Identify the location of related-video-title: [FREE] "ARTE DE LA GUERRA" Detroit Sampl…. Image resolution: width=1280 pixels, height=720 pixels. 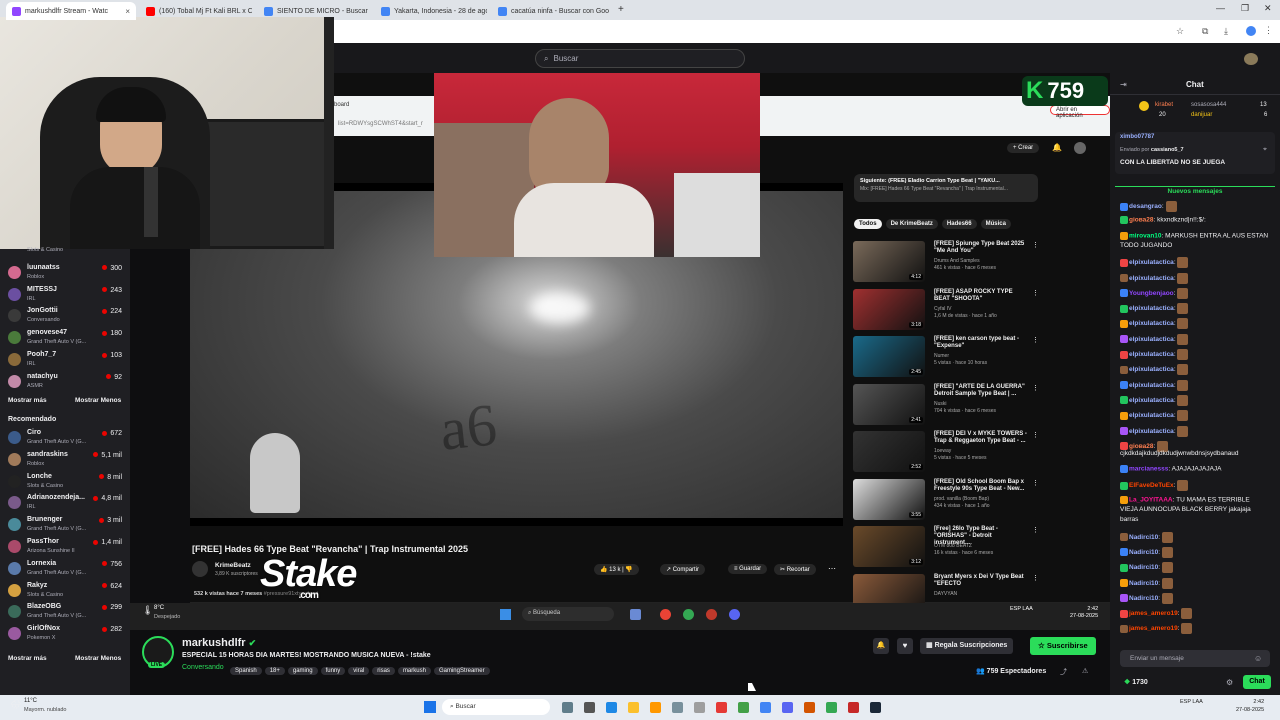
(981, 391).